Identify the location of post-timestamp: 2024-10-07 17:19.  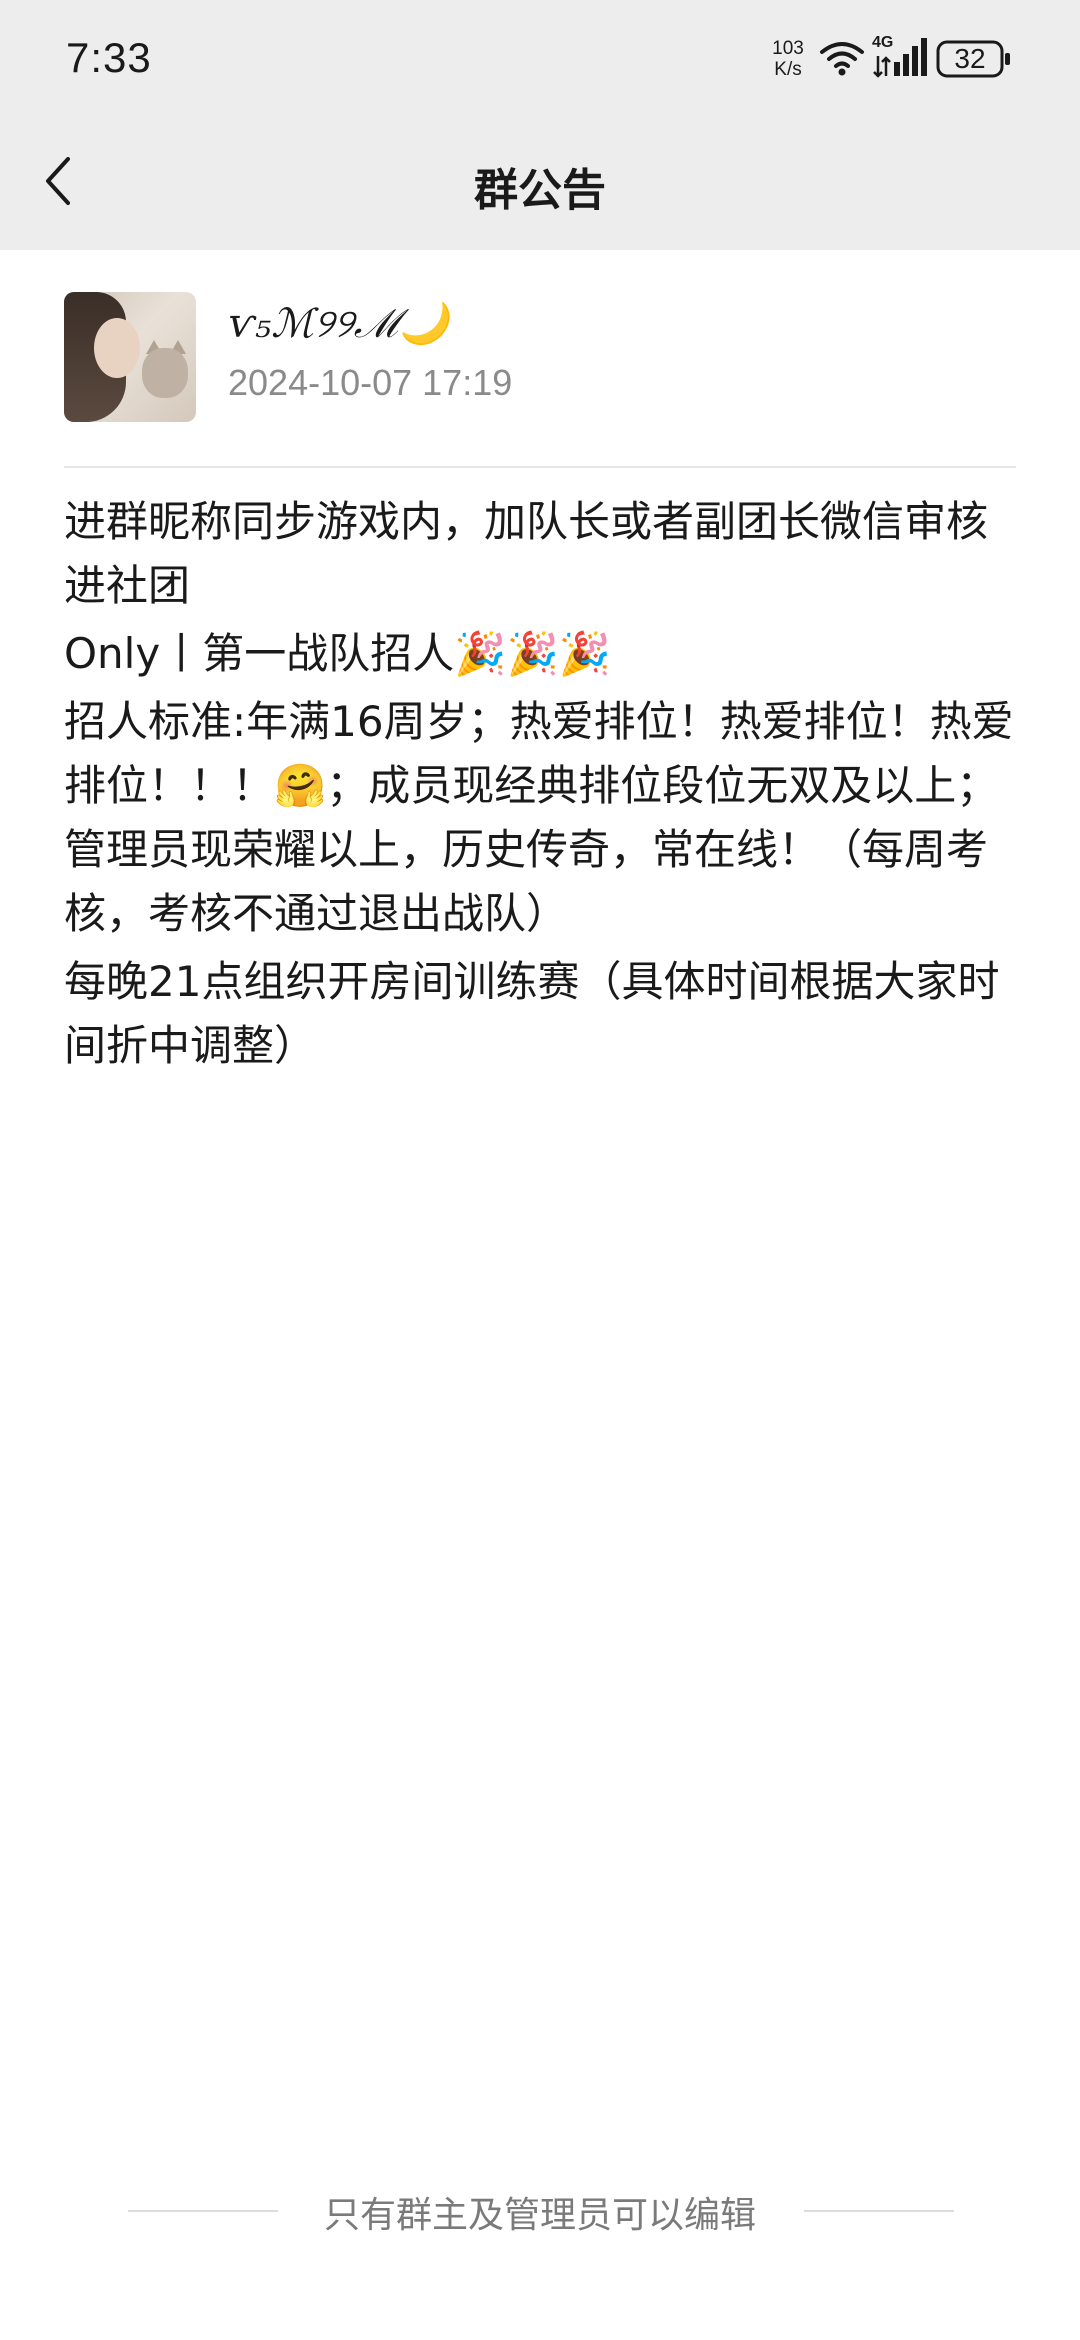
(370, 382).